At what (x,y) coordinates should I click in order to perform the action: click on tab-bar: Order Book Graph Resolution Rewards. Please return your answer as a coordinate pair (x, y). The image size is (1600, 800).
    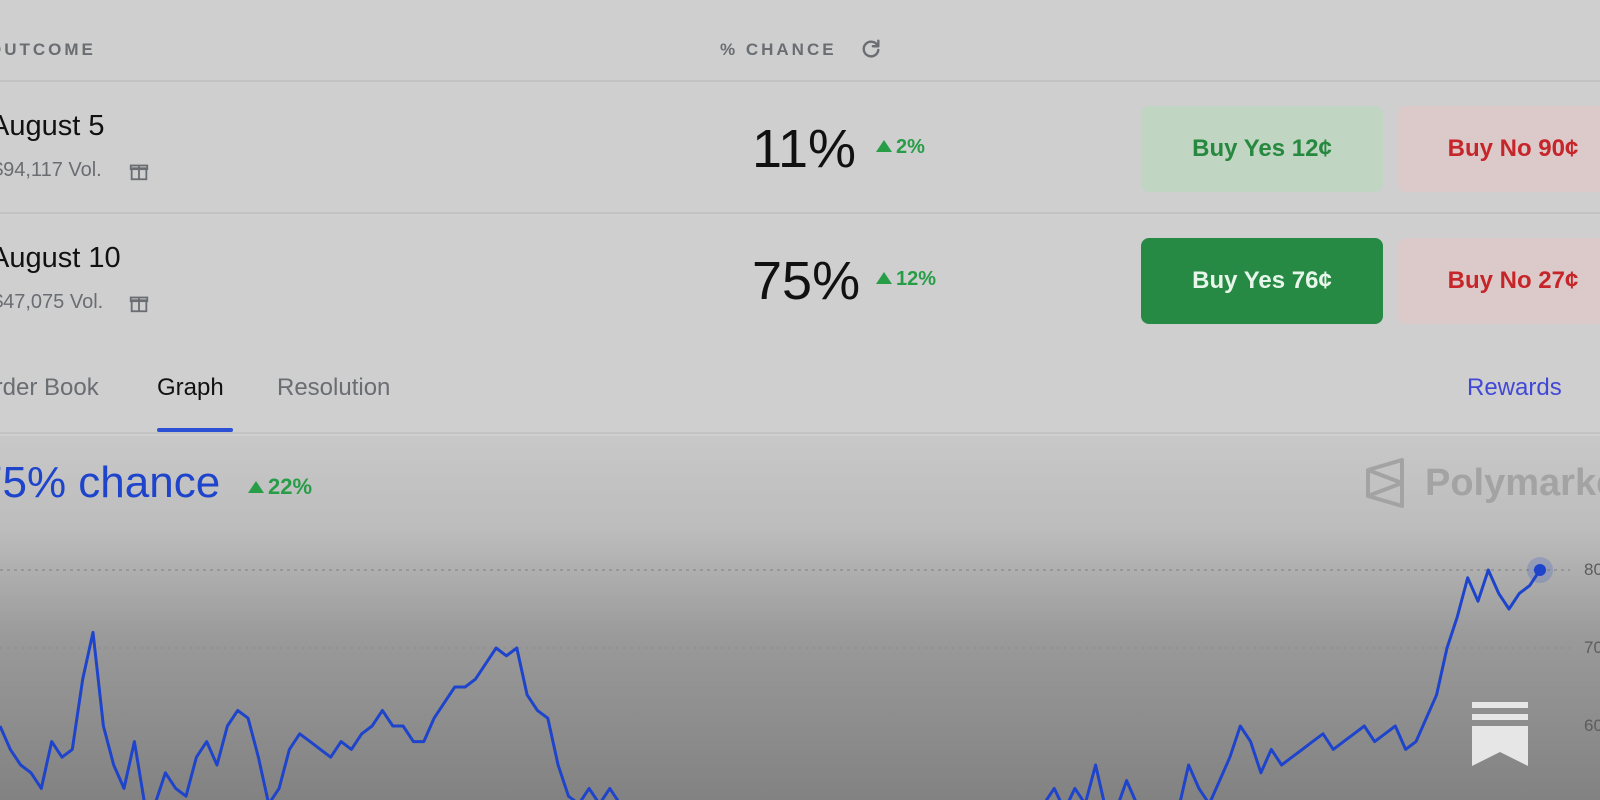
    Looking at the image, I should click on (800, 392).